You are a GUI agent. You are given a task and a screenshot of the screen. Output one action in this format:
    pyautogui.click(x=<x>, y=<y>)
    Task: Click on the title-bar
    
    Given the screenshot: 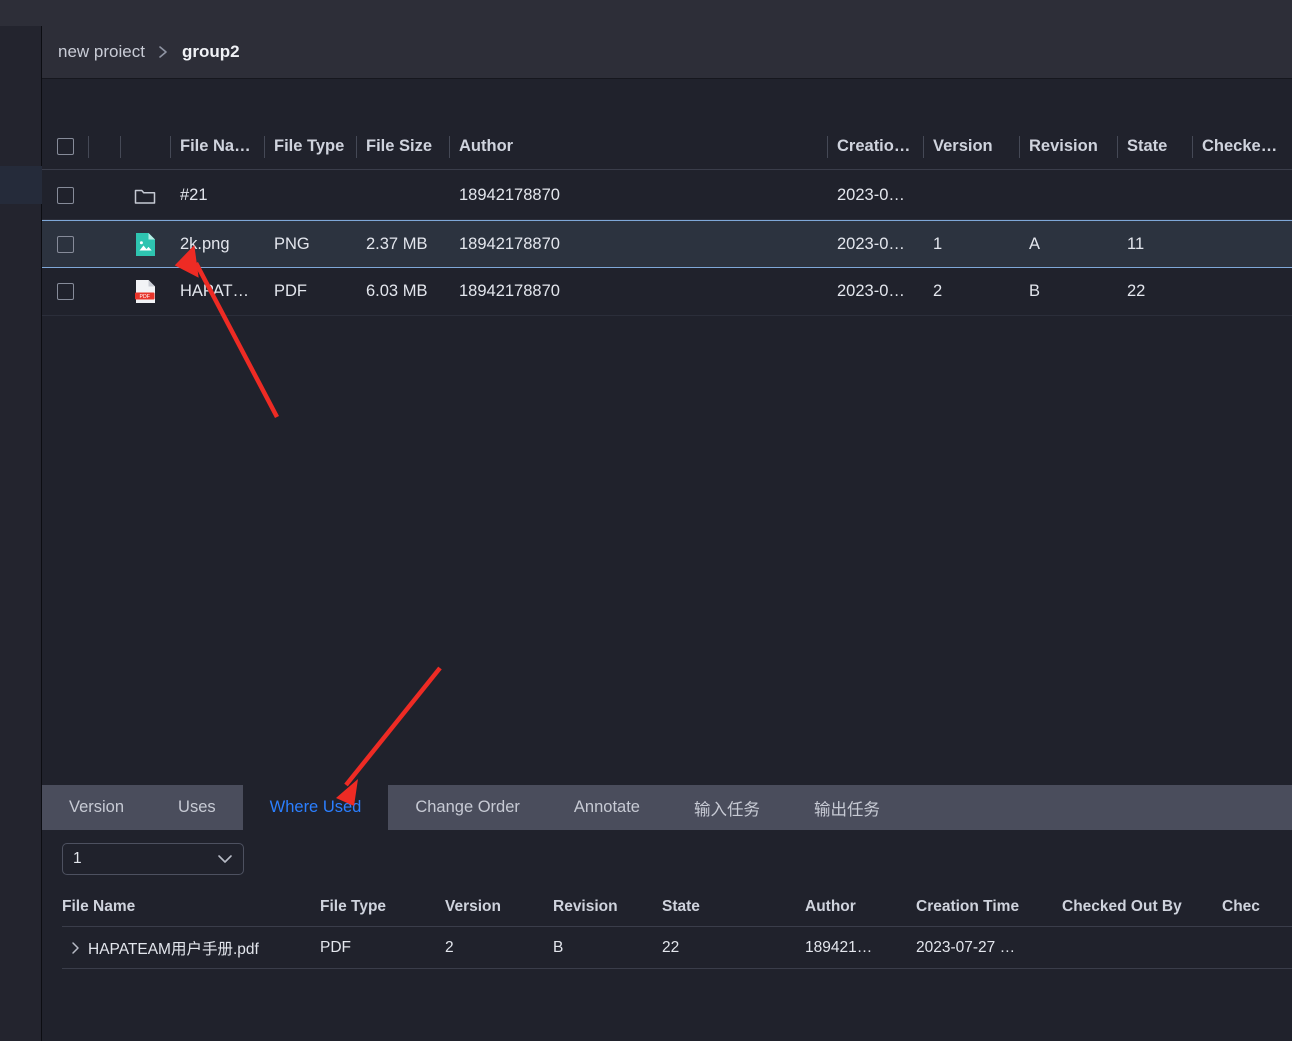 What is the action you would take?
    pyautogui.click(x=646, y=13)
    